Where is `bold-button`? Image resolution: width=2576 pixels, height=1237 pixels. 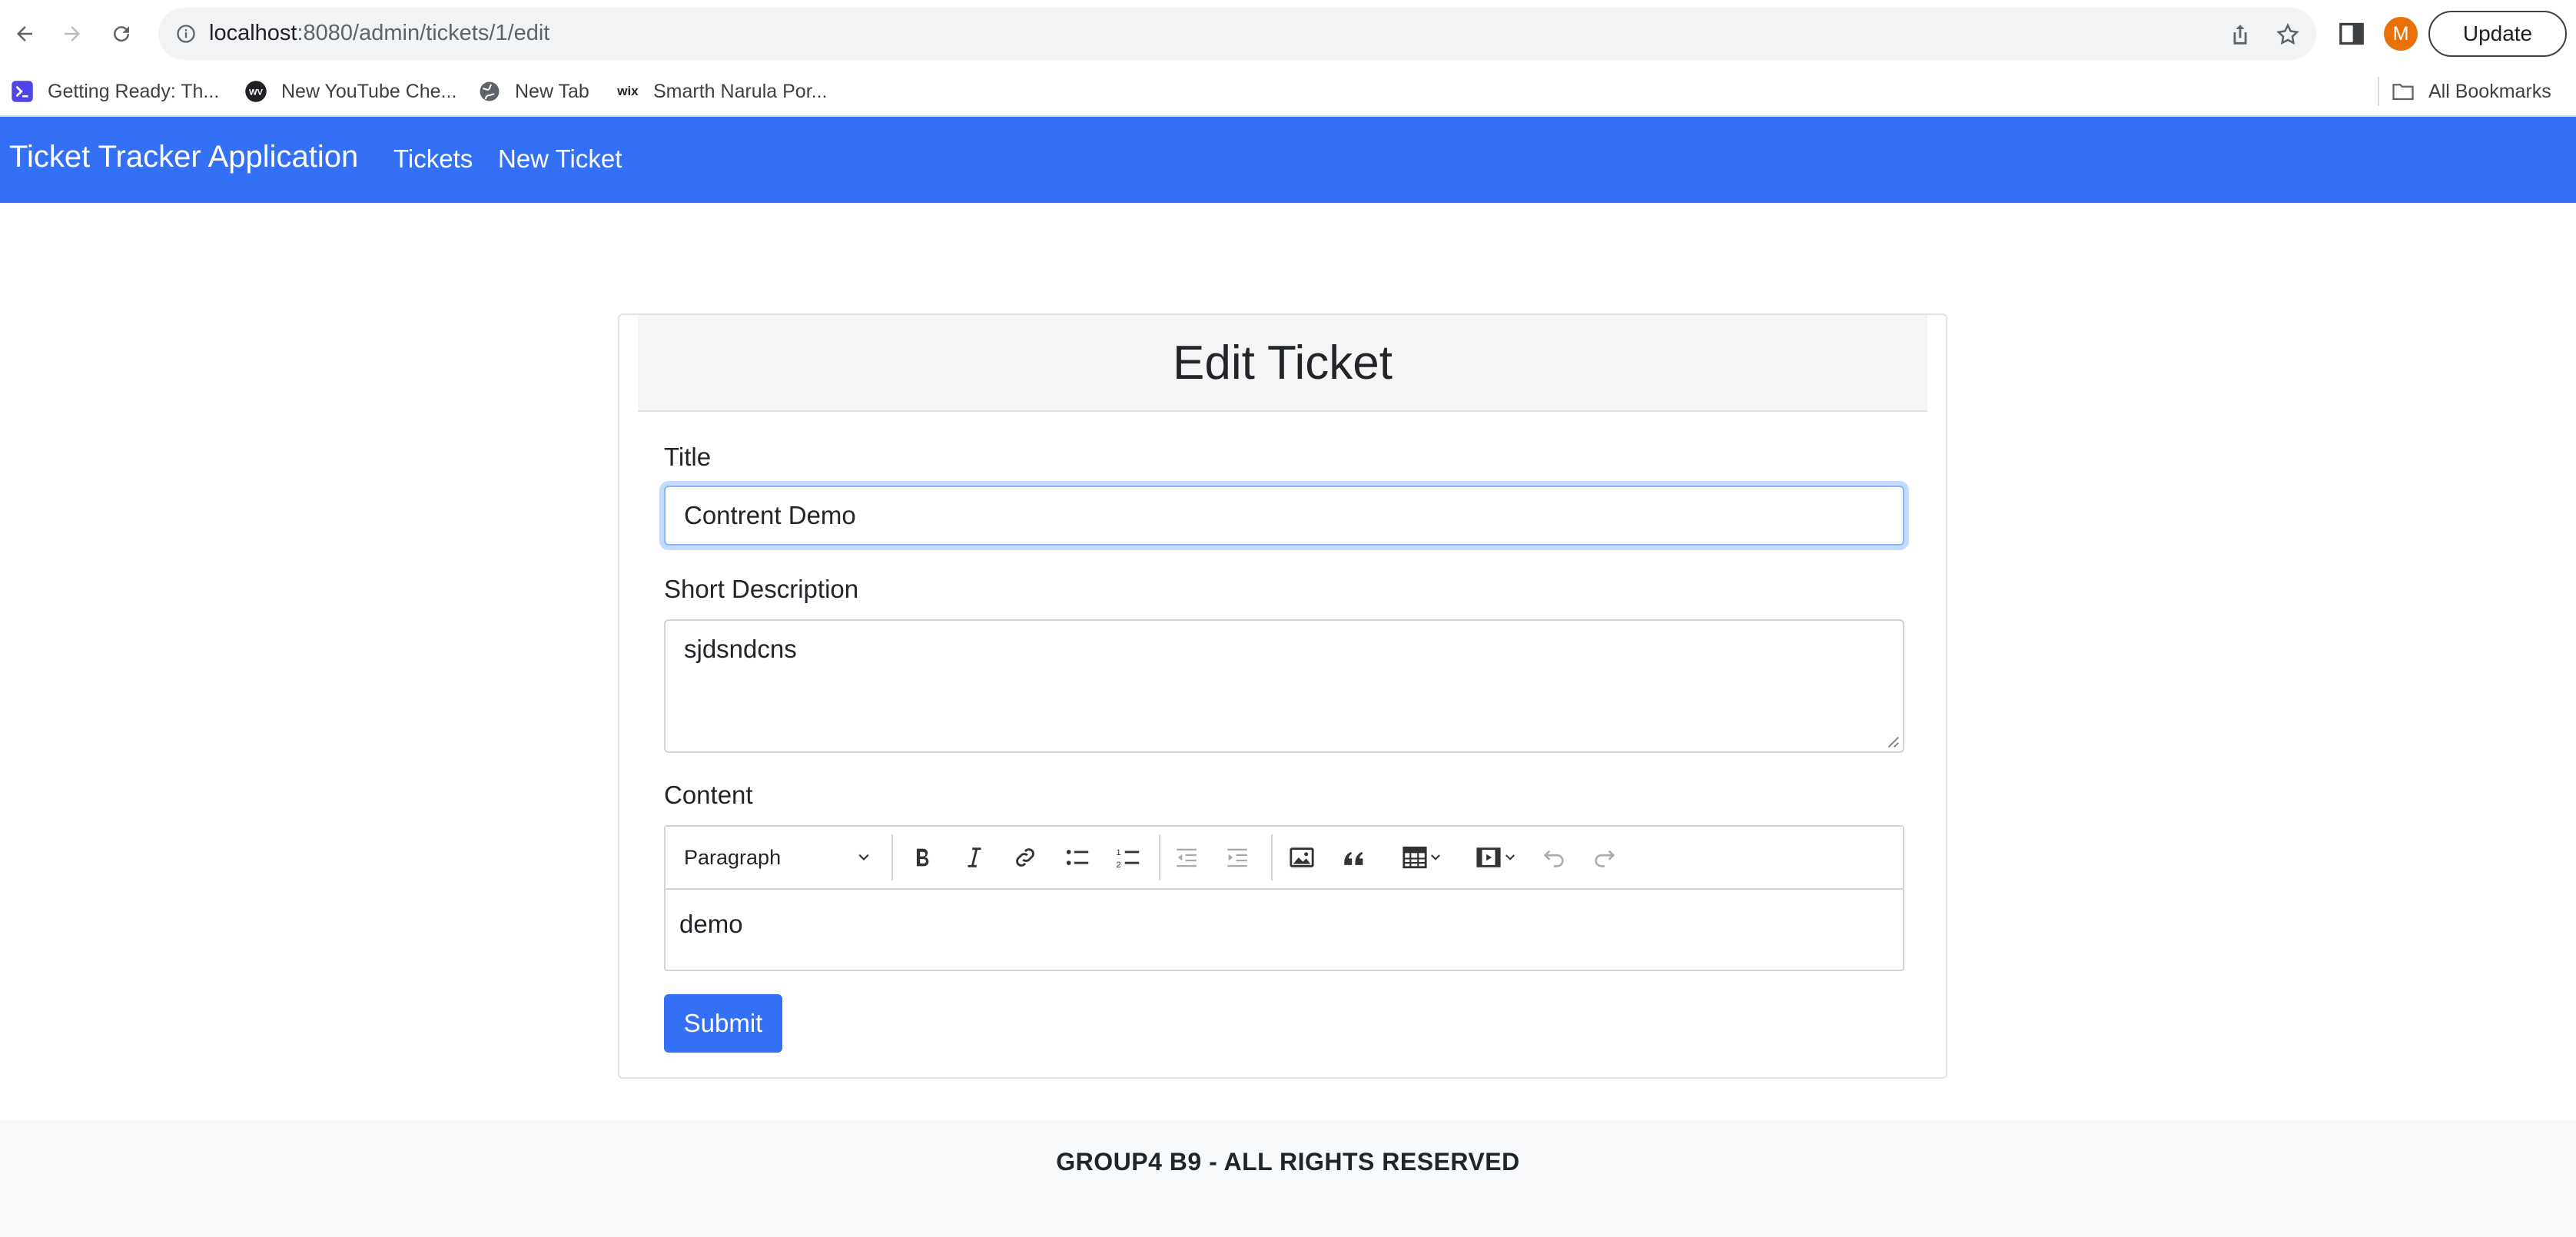 bold-button is located at coordinates (922, 857).